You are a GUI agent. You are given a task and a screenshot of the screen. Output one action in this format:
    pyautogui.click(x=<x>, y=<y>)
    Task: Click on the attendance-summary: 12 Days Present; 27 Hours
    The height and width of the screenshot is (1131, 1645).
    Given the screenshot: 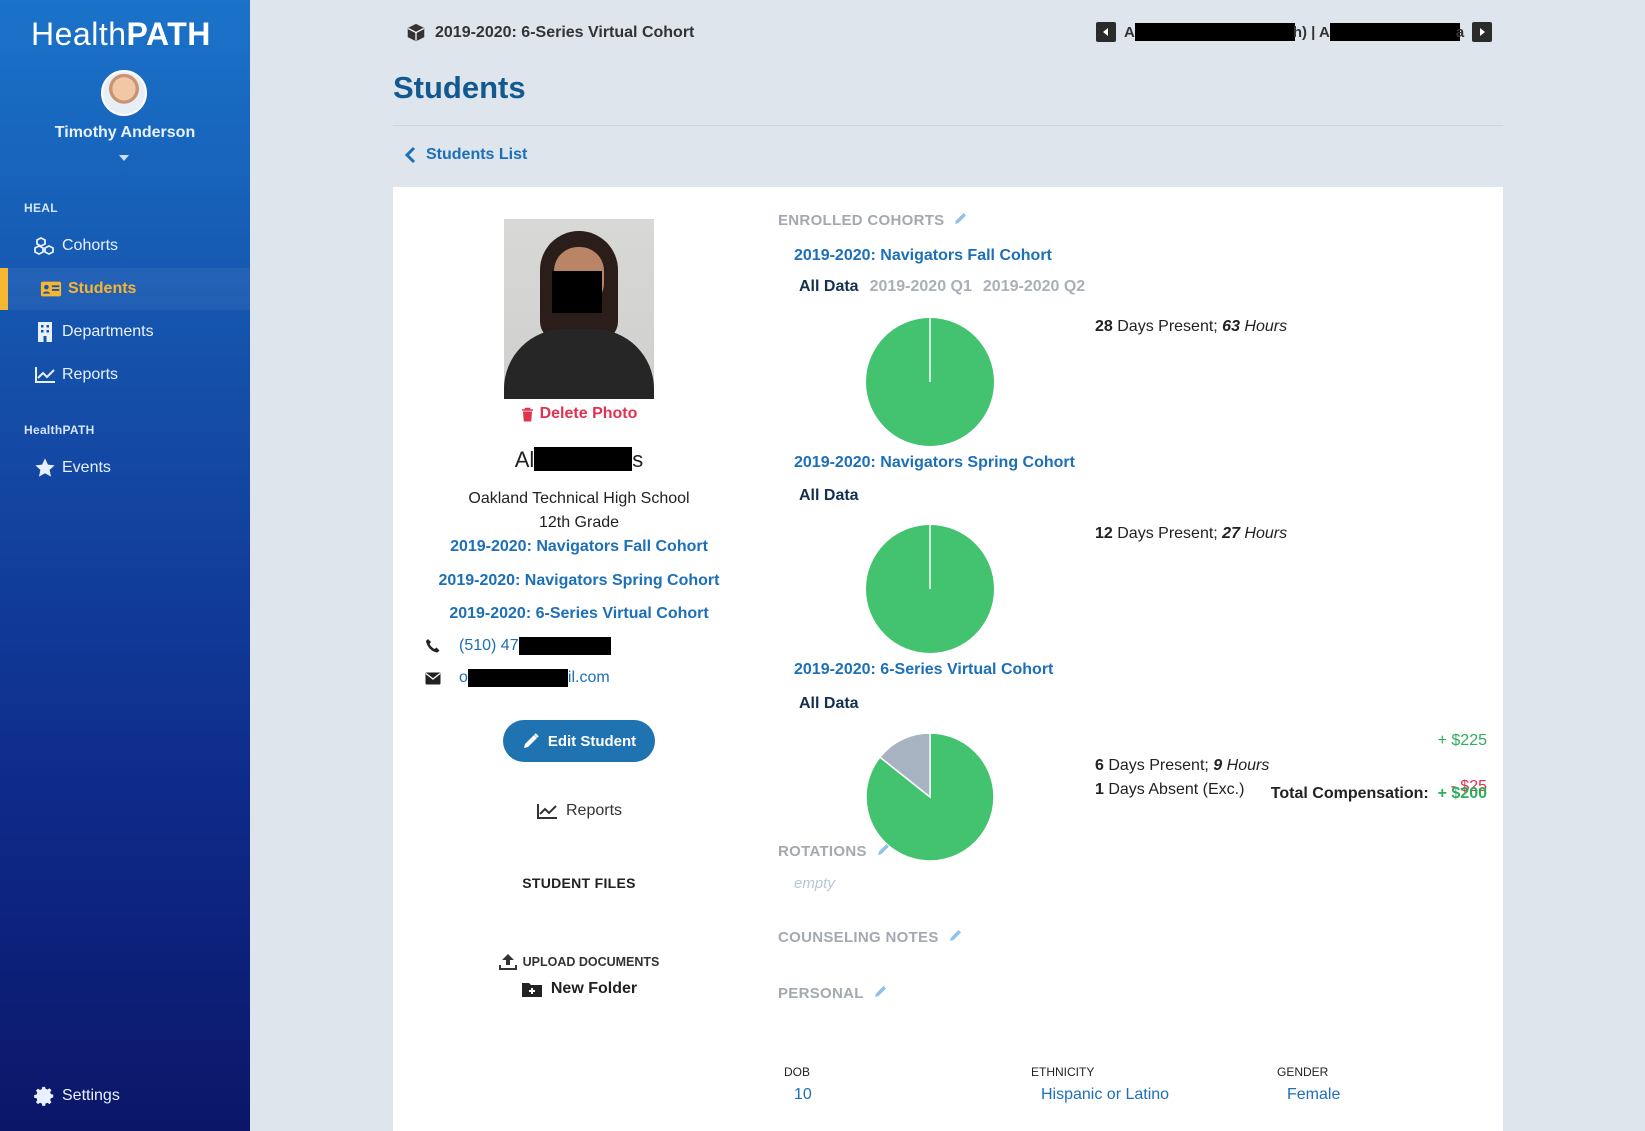 What is the action you would take?
    pyautogui.click(x=1191, y=533)
    